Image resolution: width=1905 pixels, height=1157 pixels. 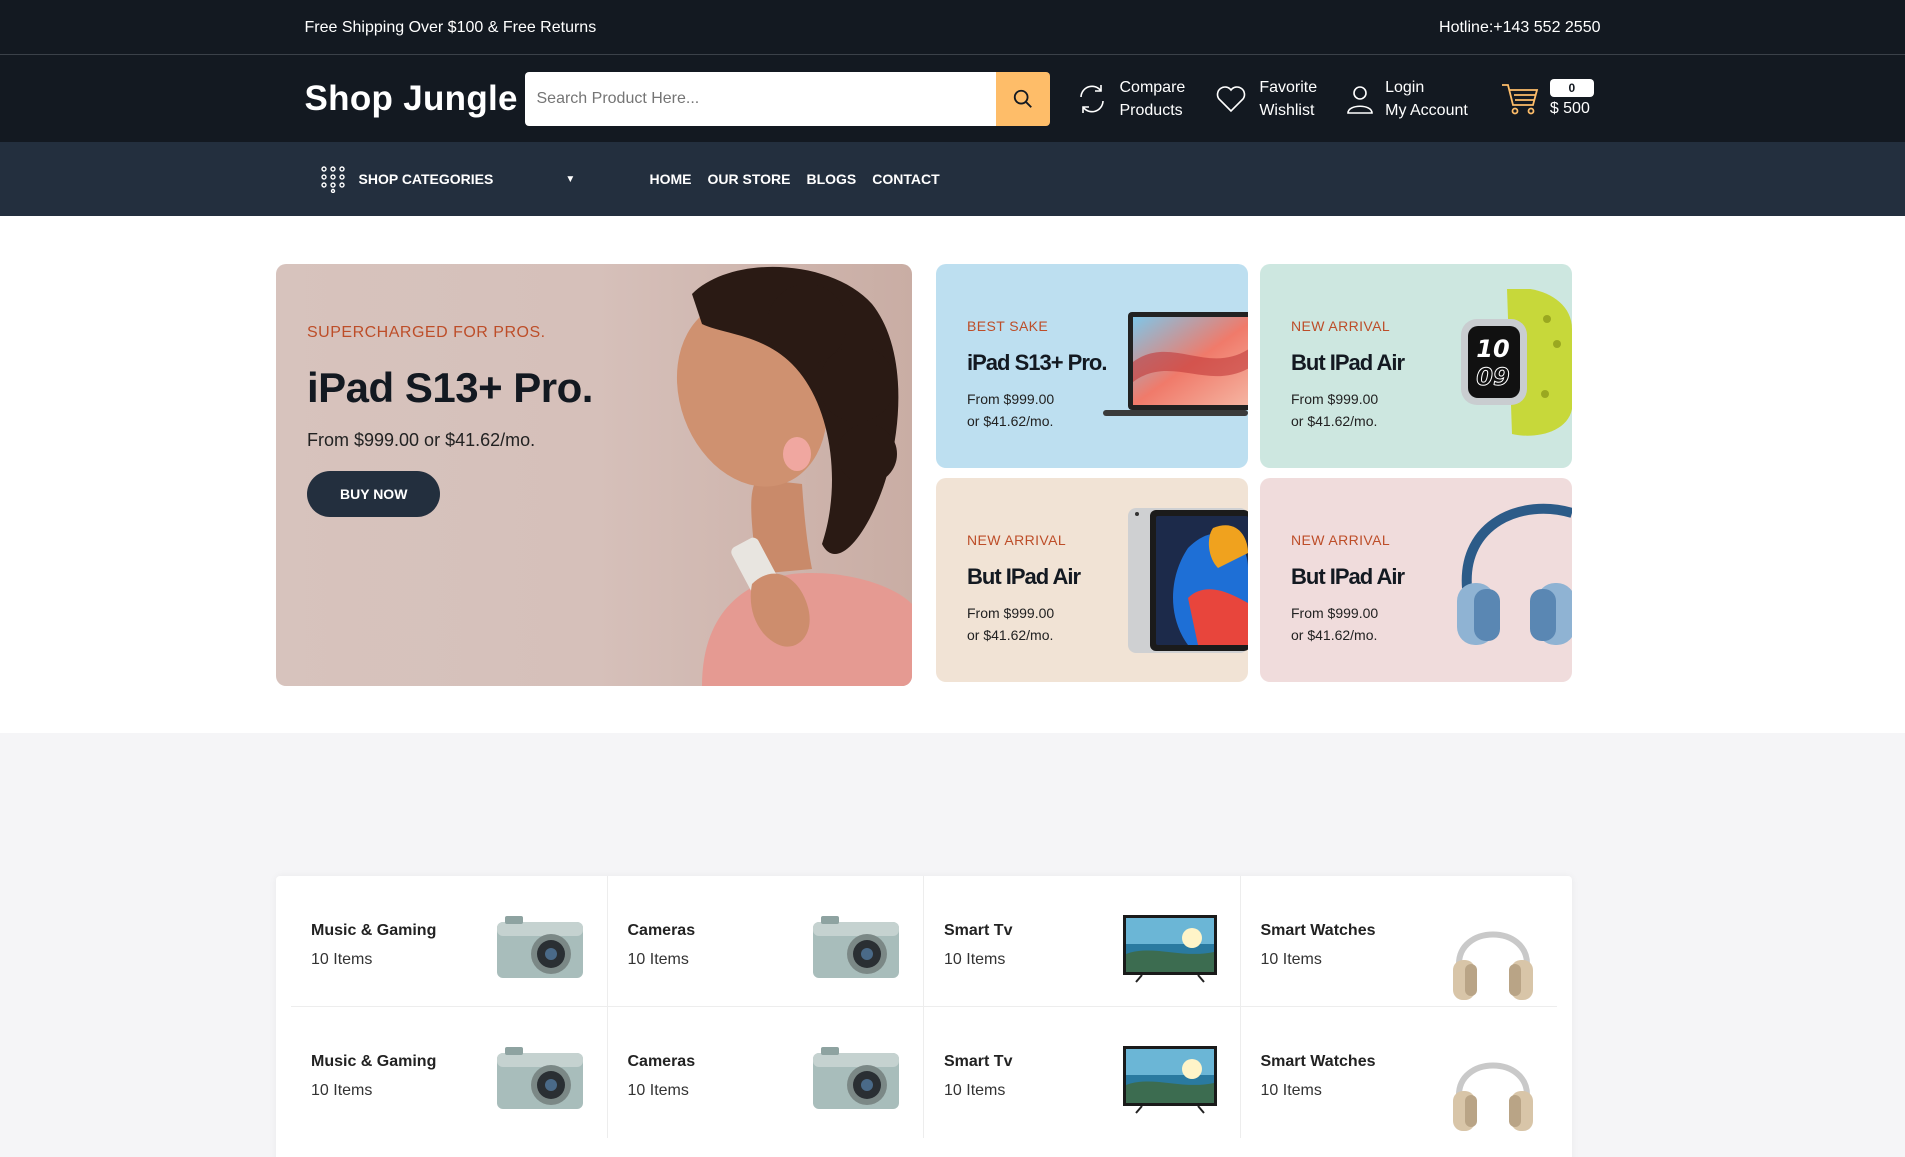 I want to click on main-banner-title: iPad S13+ Pro., so click(x=450, y=387).